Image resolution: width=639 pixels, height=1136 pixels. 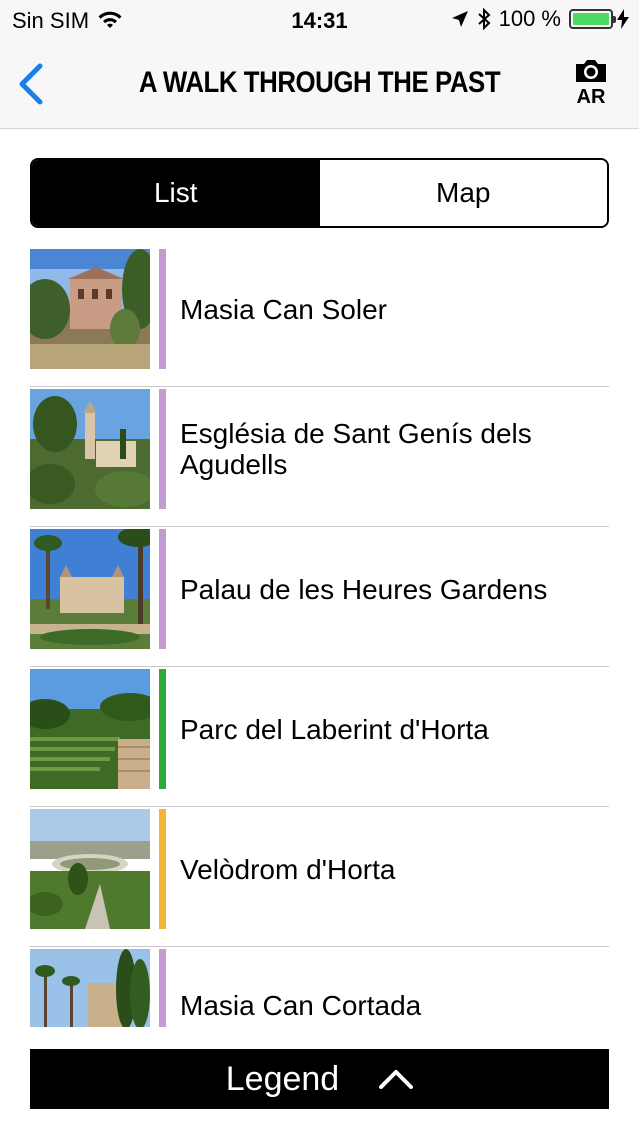 I want to click on status-right-group: 100 %, so click(x=536, y=19).